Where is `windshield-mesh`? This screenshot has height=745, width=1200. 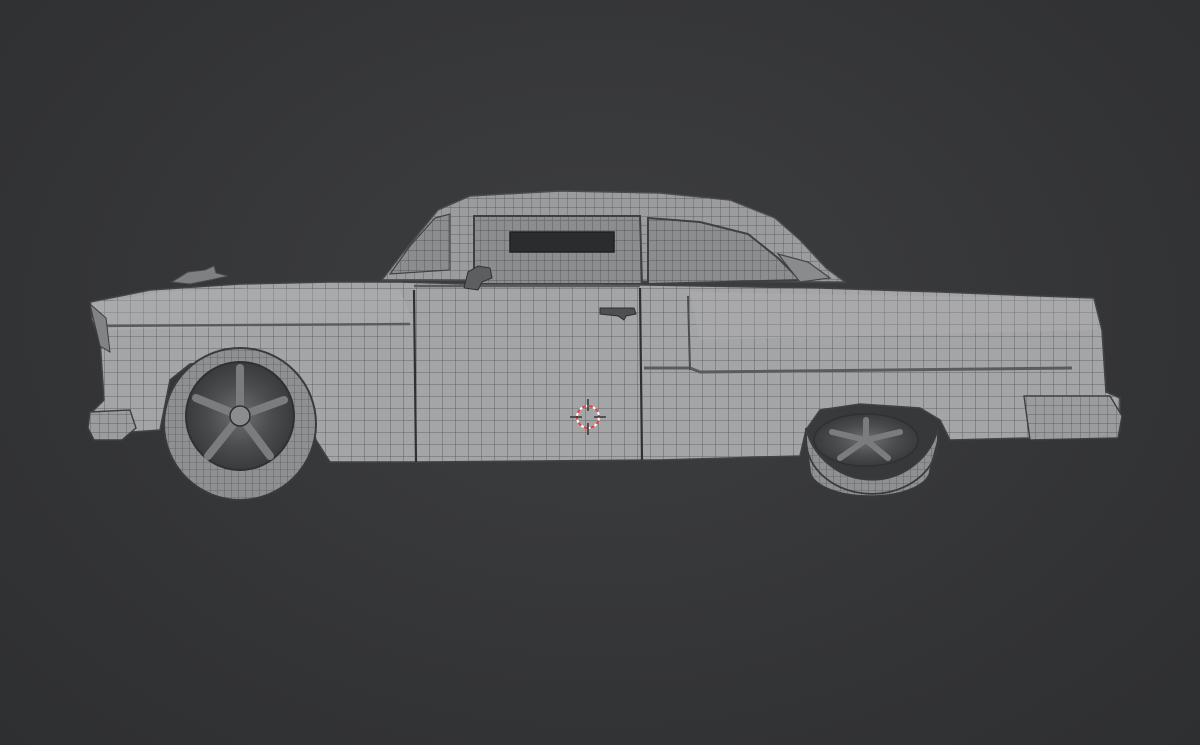 windshield-mesh is located at coordinates (419, 244).